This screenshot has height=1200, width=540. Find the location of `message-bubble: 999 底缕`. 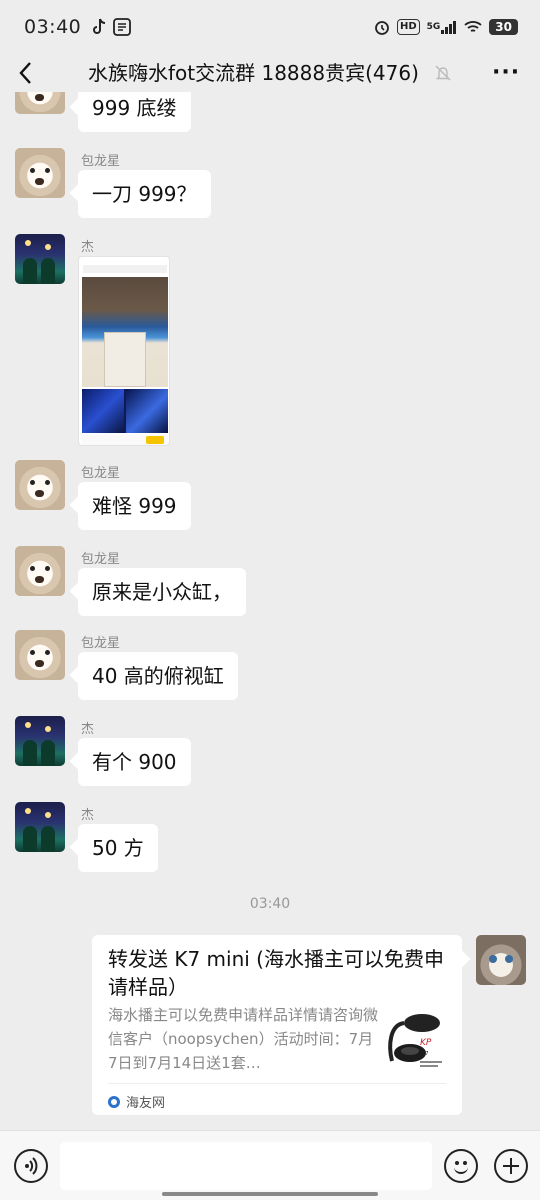

message-bubble: 999 底缕 is located at coordinates (134, 112).